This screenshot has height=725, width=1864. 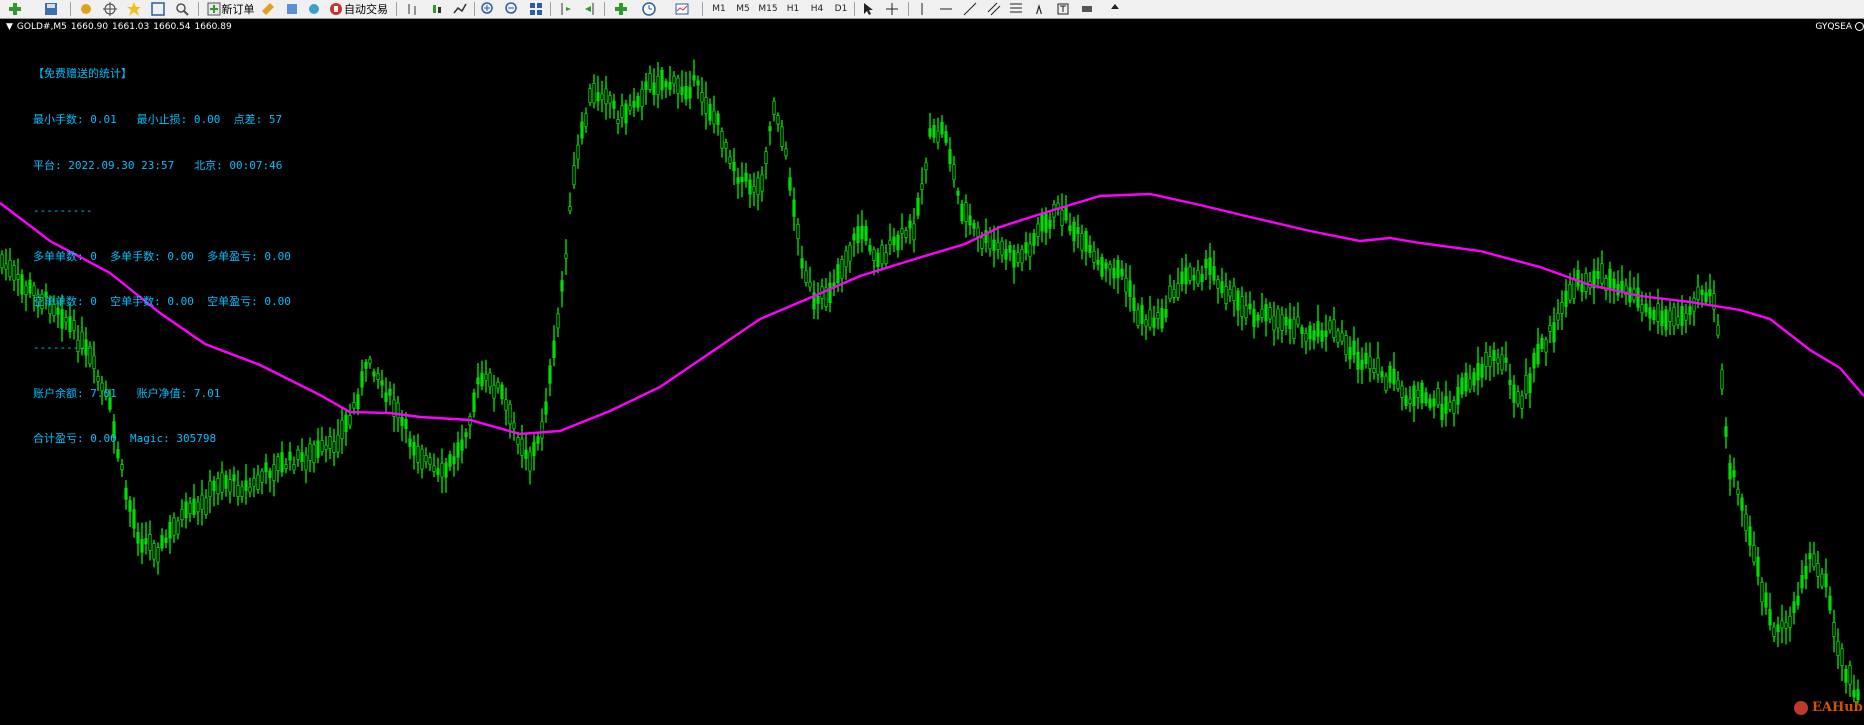 I want to click on trendline-tool, so click(x=970, y=9).